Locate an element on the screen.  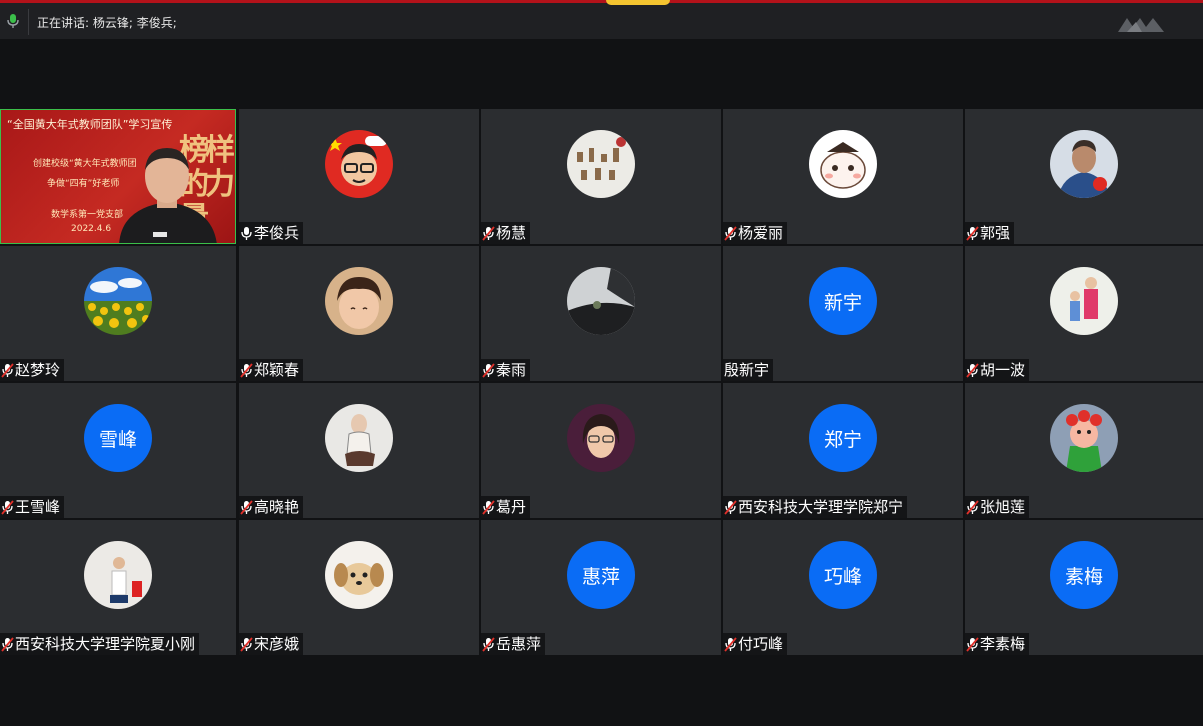
participant-name: 殷新宇 is located at coordinates (747, 370).